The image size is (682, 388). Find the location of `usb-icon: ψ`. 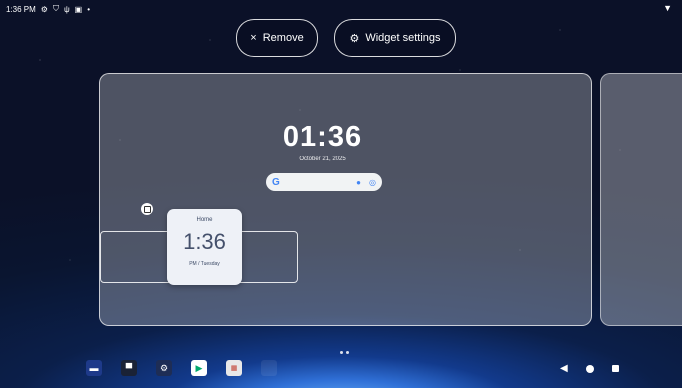

usb-icon: ψ is located at coordinates (66, 9).